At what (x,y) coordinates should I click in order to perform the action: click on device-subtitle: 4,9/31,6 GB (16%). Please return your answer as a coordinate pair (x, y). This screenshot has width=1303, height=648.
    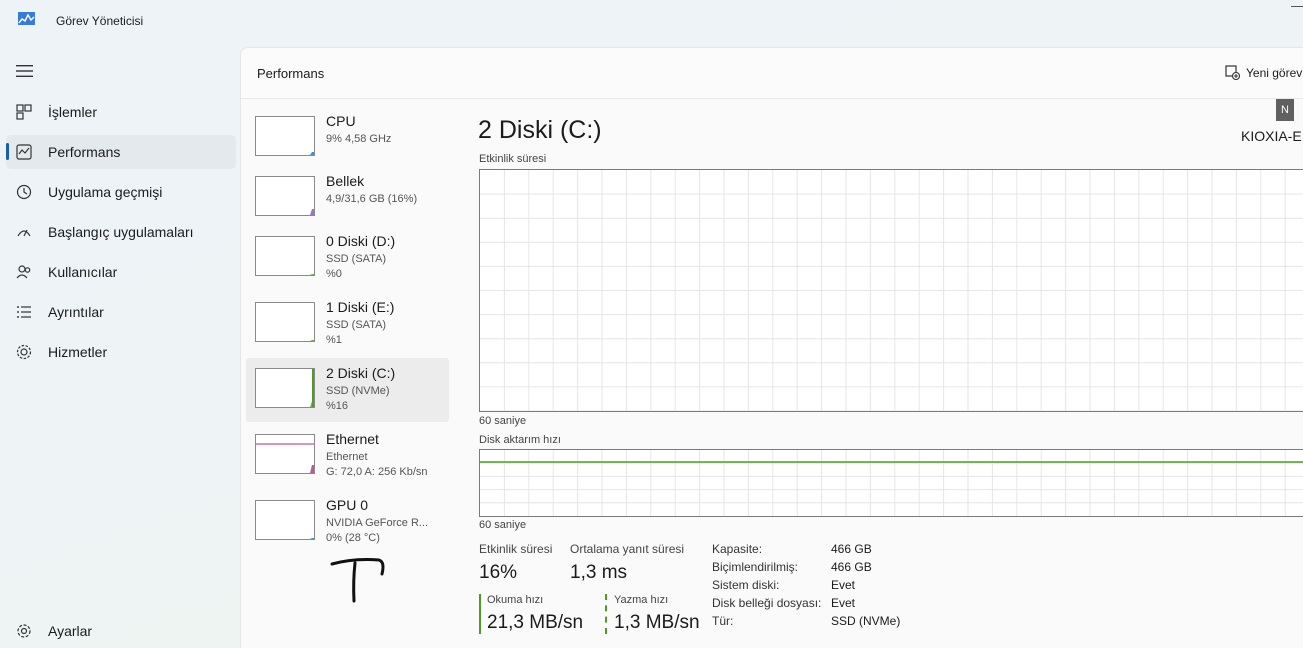
    Looking at the image, I should click on (372, 199).